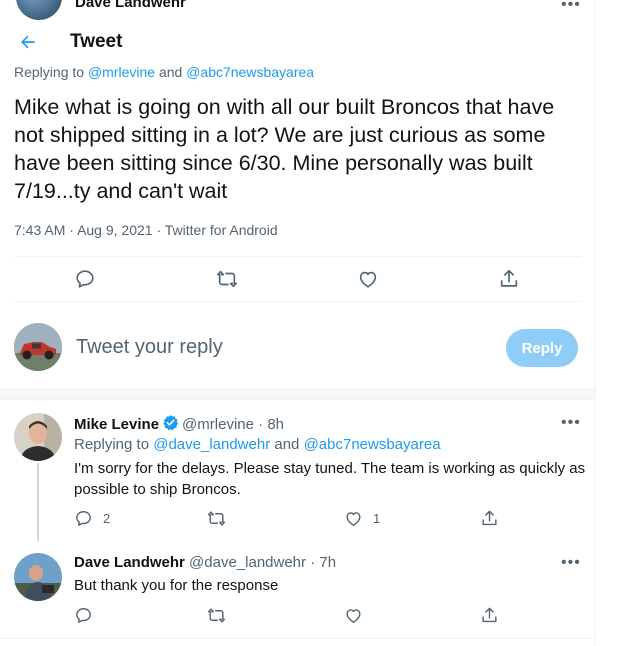  What do you see at coordinates (275, 424) in the screenshot?
I see `reply-age: 8h` at bounding box center [275, 424].